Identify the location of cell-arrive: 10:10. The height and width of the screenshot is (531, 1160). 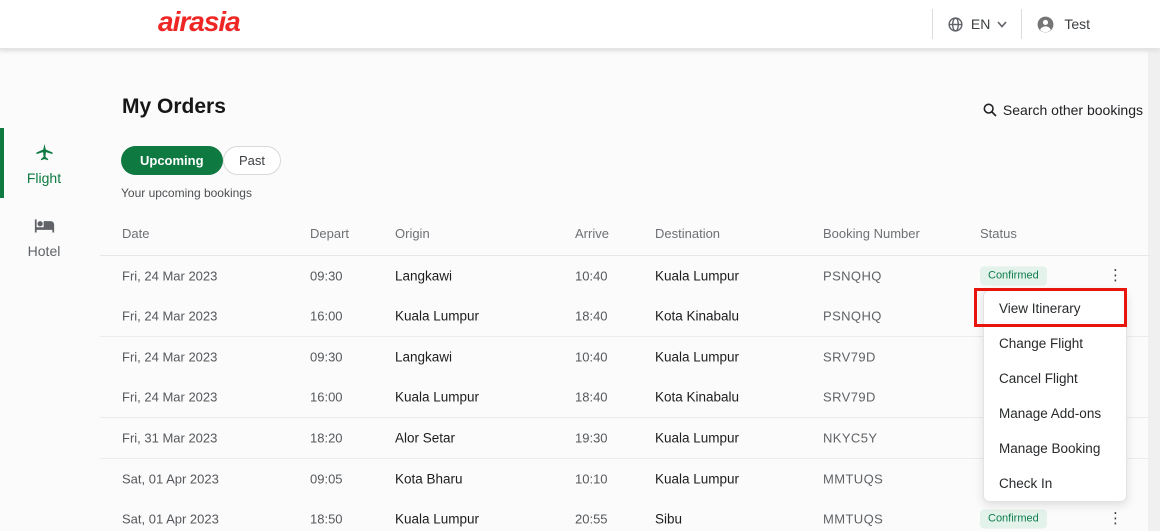
(591, 479).